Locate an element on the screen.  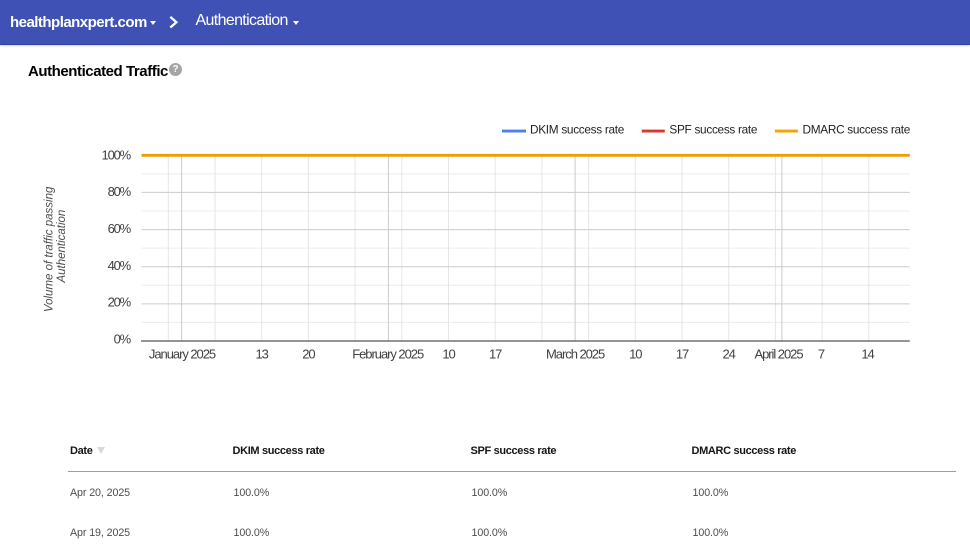
svg-text: March 2025 is located at coordinates (575, 353).